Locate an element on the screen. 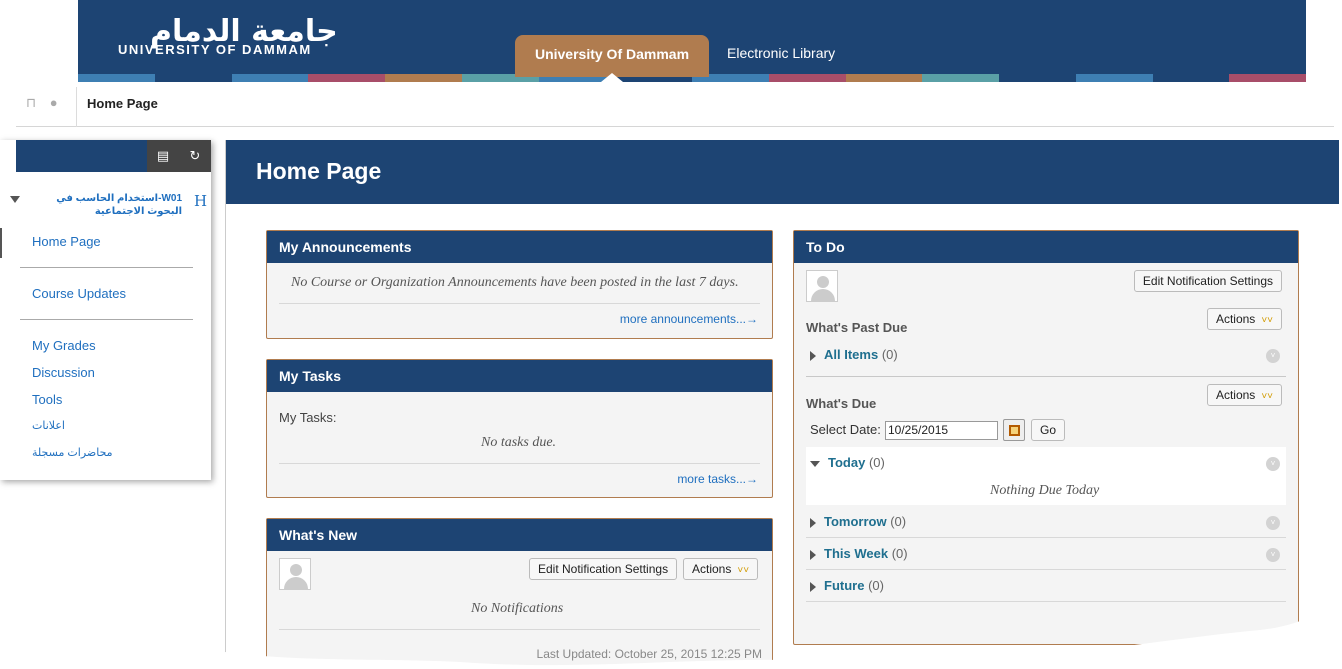  actions-button: Actions ˅˅ is located at coordinates (721, 569).